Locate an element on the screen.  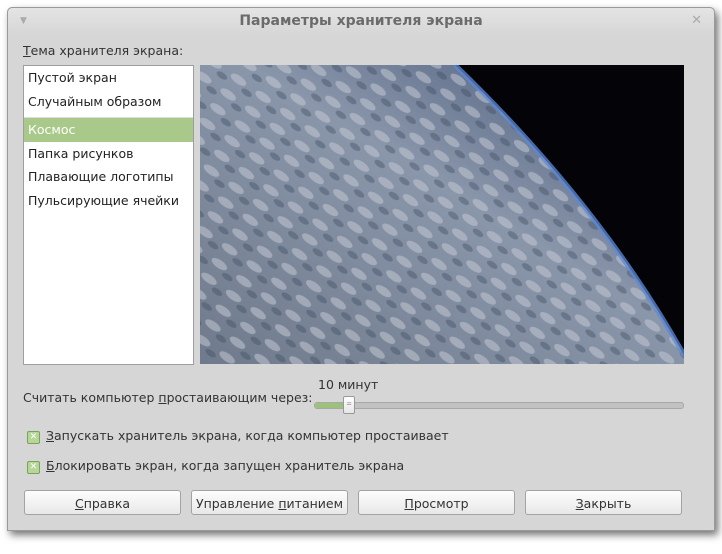
activate-checkbox: ✕ is located at coordinates (33, 437).